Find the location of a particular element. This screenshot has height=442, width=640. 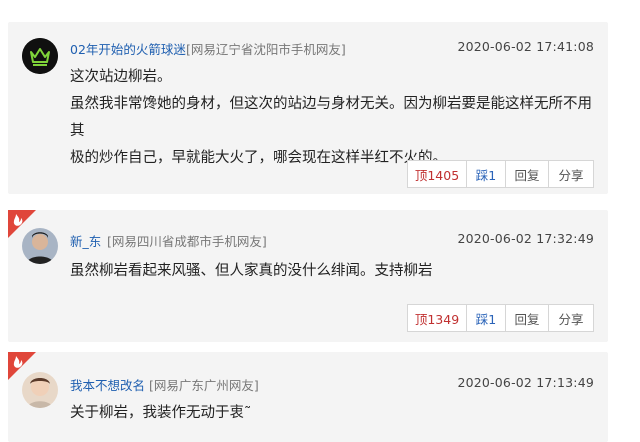

comment-time: 2020-06-02 17:41:08 is located at coordinates (525, 46).